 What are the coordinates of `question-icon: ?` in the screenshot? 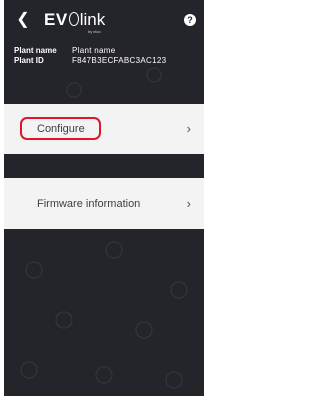 It's located at (190, 20).